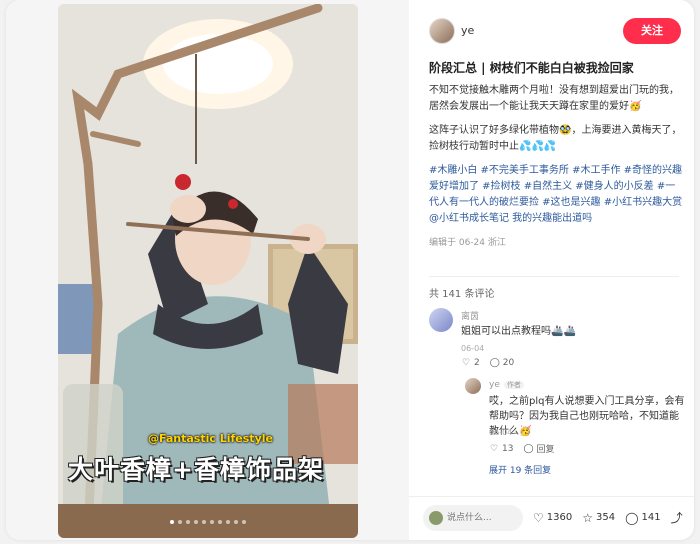 This screenshot has width=700, height=544. Describe the element at coordinates (467, 243) in the screenshot. I see `note-edited-meta: 编辑于 06-24 浙江` at that location.